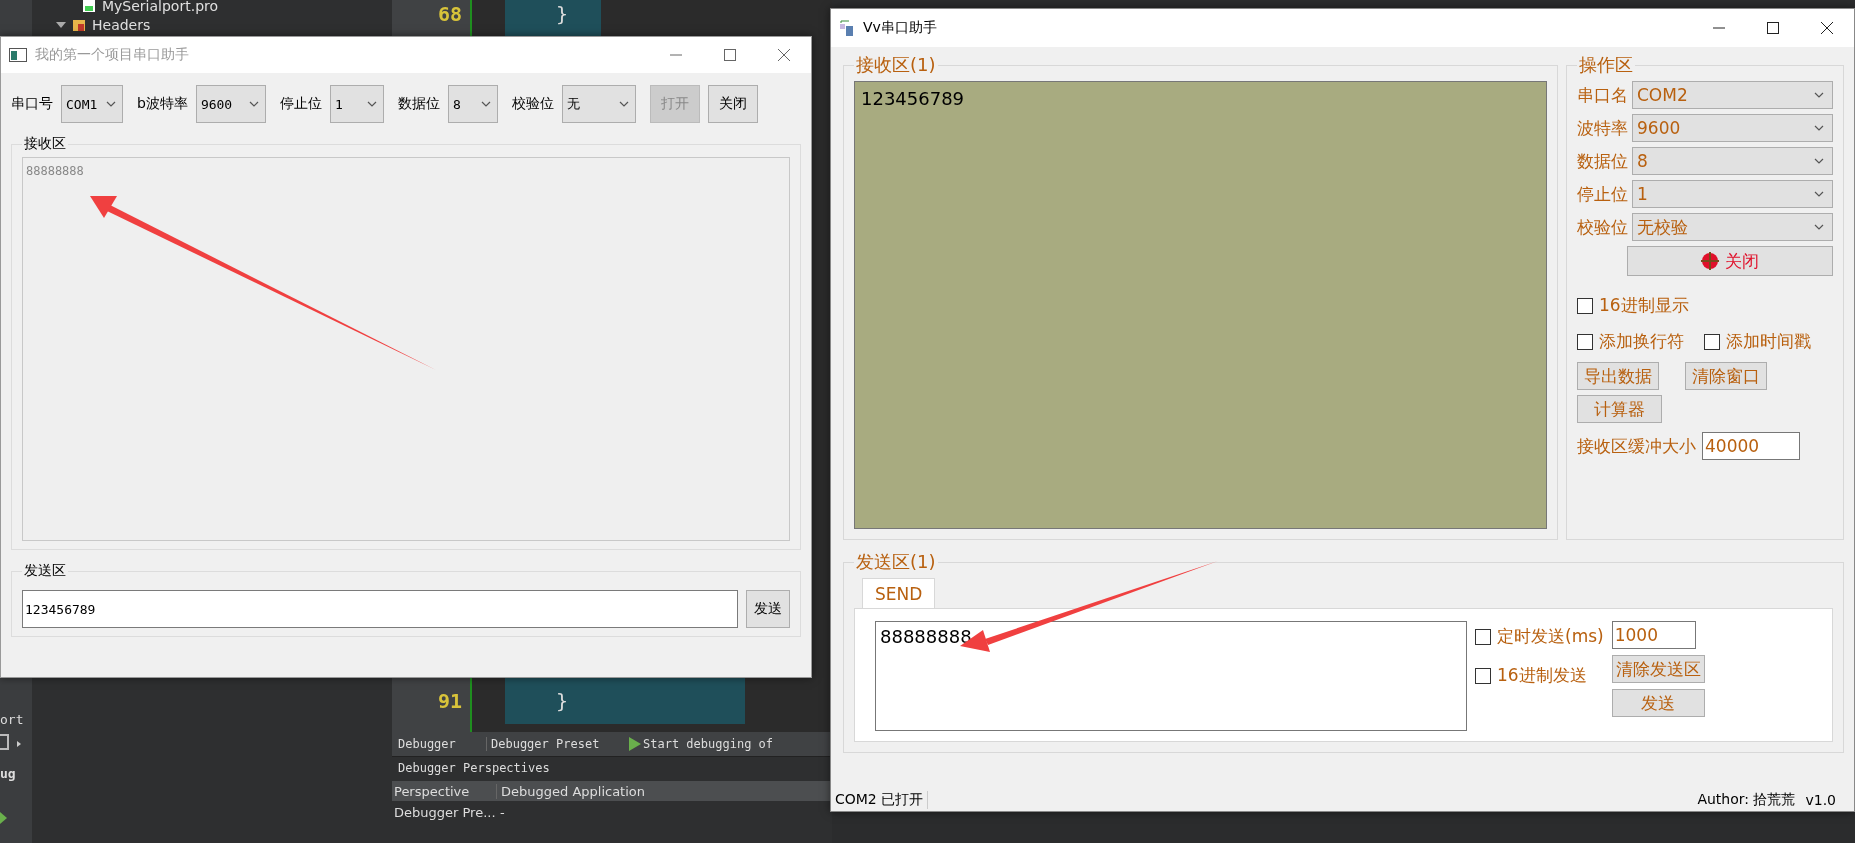  Describe the element at coordinates (1644, 305) in the screenshot. I see `checkbox-label: 16进制显示` at that location.